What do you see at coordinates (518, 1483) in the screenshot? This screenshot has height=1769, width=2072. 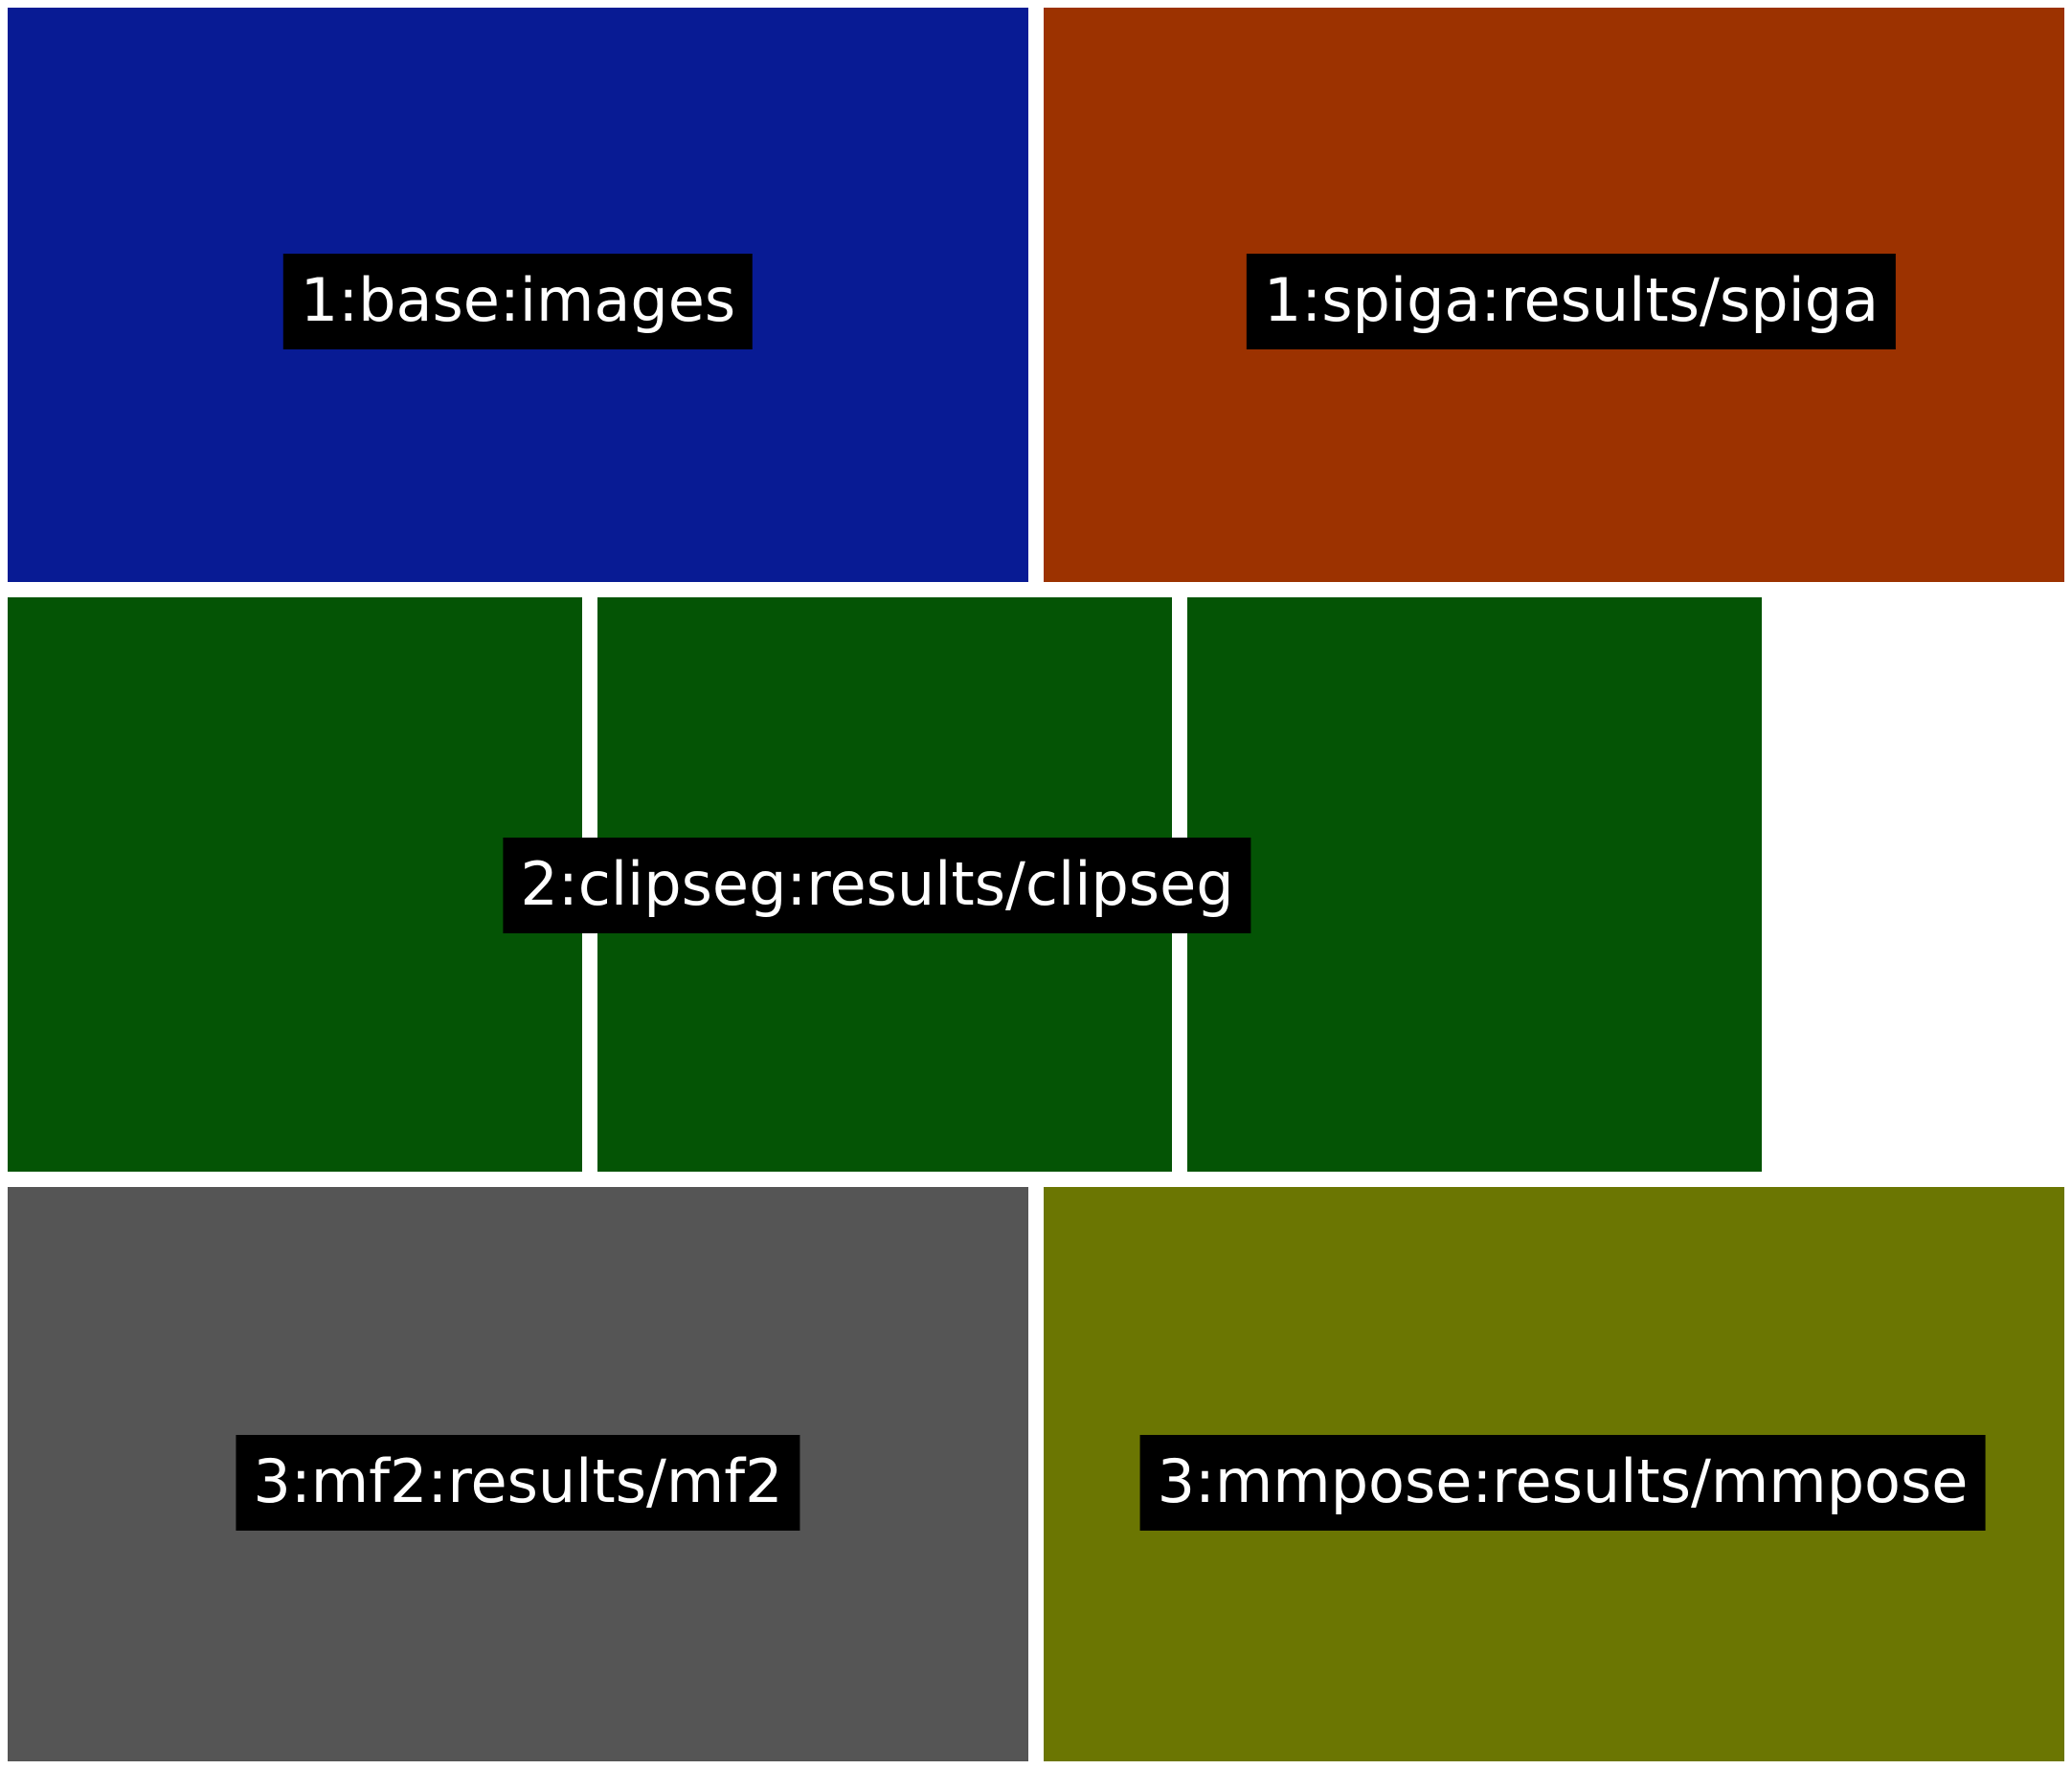 I see `mf2-label: 3:mf2:results/mf2` at bounding box center [518, 1483].